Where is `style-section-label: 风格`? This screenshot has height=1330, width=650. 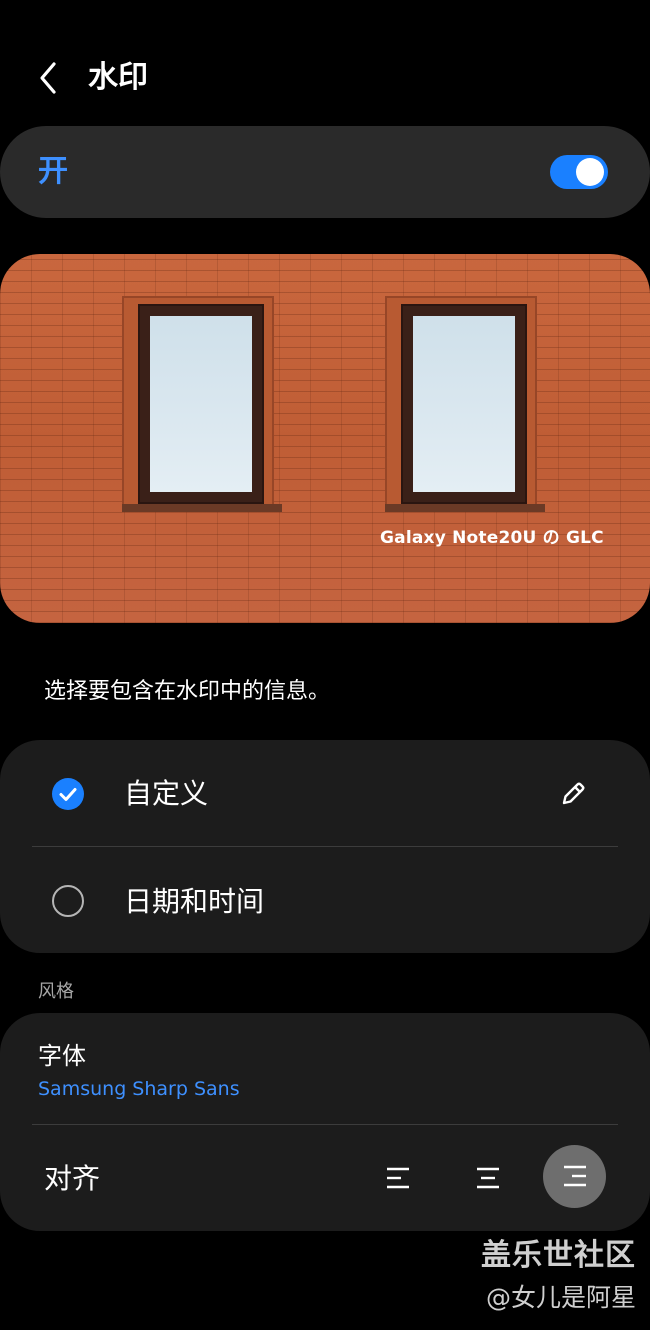
style-section-label: 风格 is located at coordinates (56, 991).